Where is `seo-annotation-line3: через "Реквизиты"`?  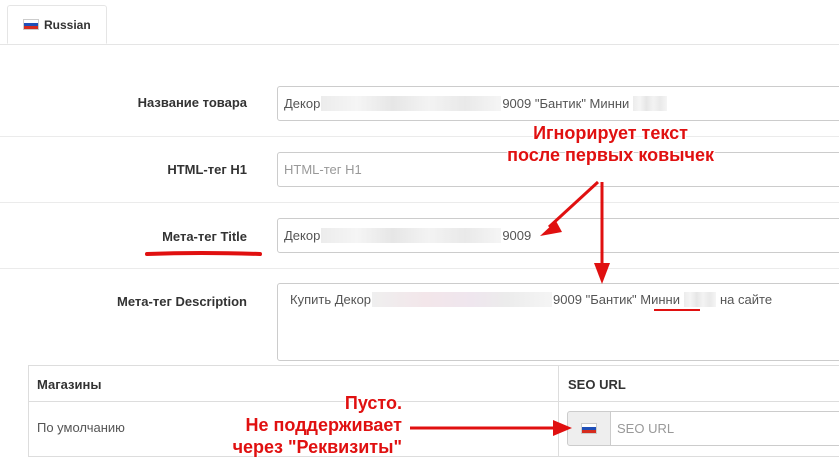 seo-annotation-line3: через "Реквизиты" is located at coordinates (317, 447).